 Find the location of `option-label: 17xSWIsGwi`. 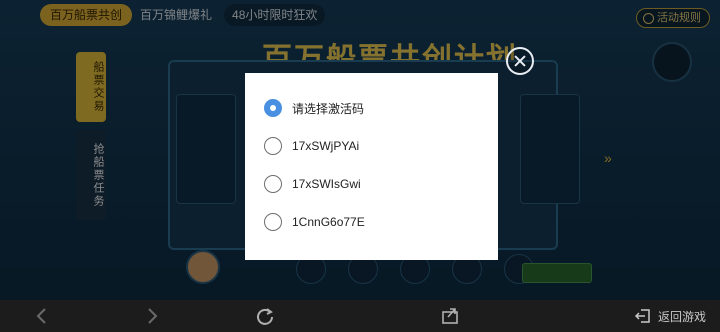

option-label: 17xSWIsGwi is located at coordinates (326, 184).